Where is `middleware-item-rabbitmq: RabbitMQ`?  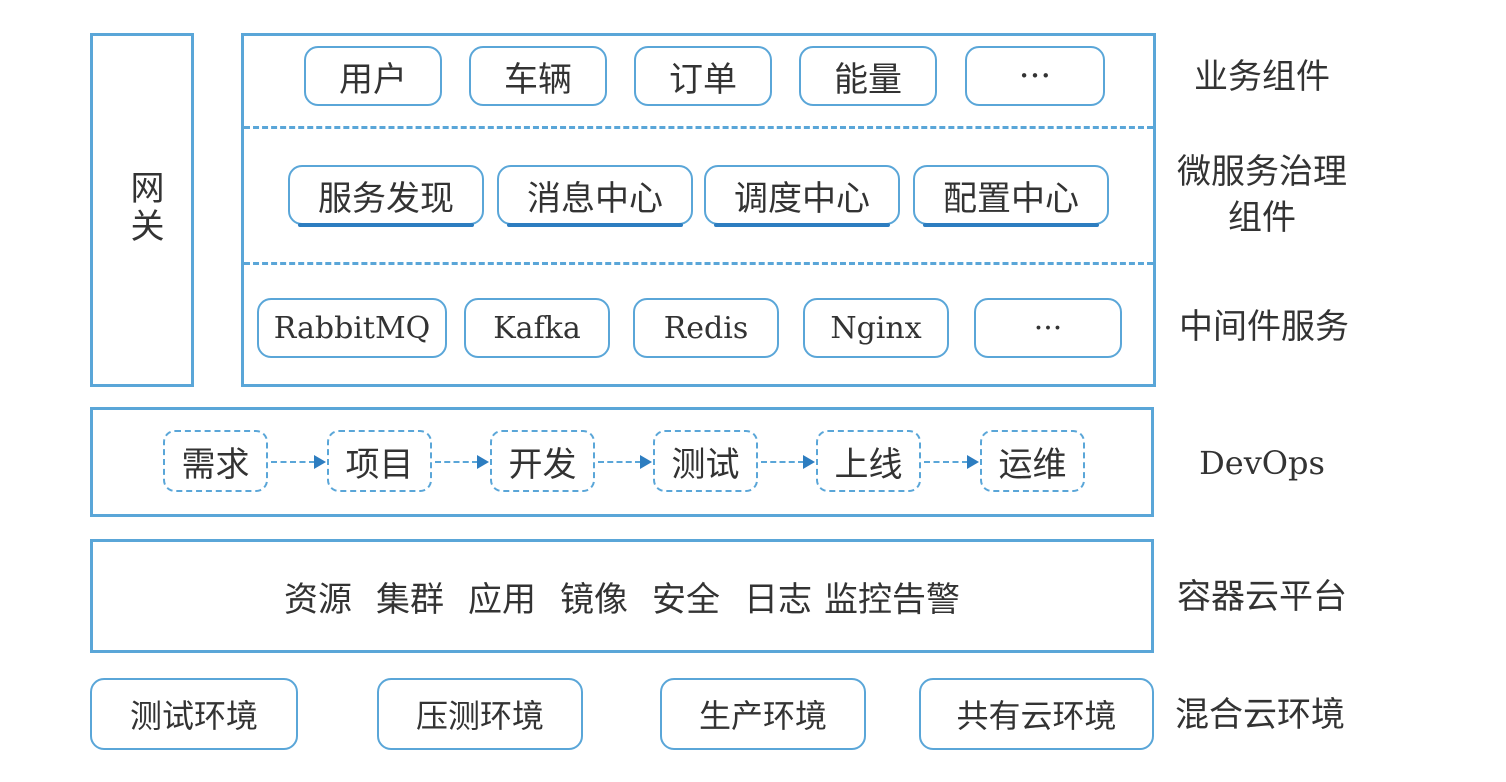
middleware-item-rabbitmq: RabbitMQ is located at coordinates (352, 328).